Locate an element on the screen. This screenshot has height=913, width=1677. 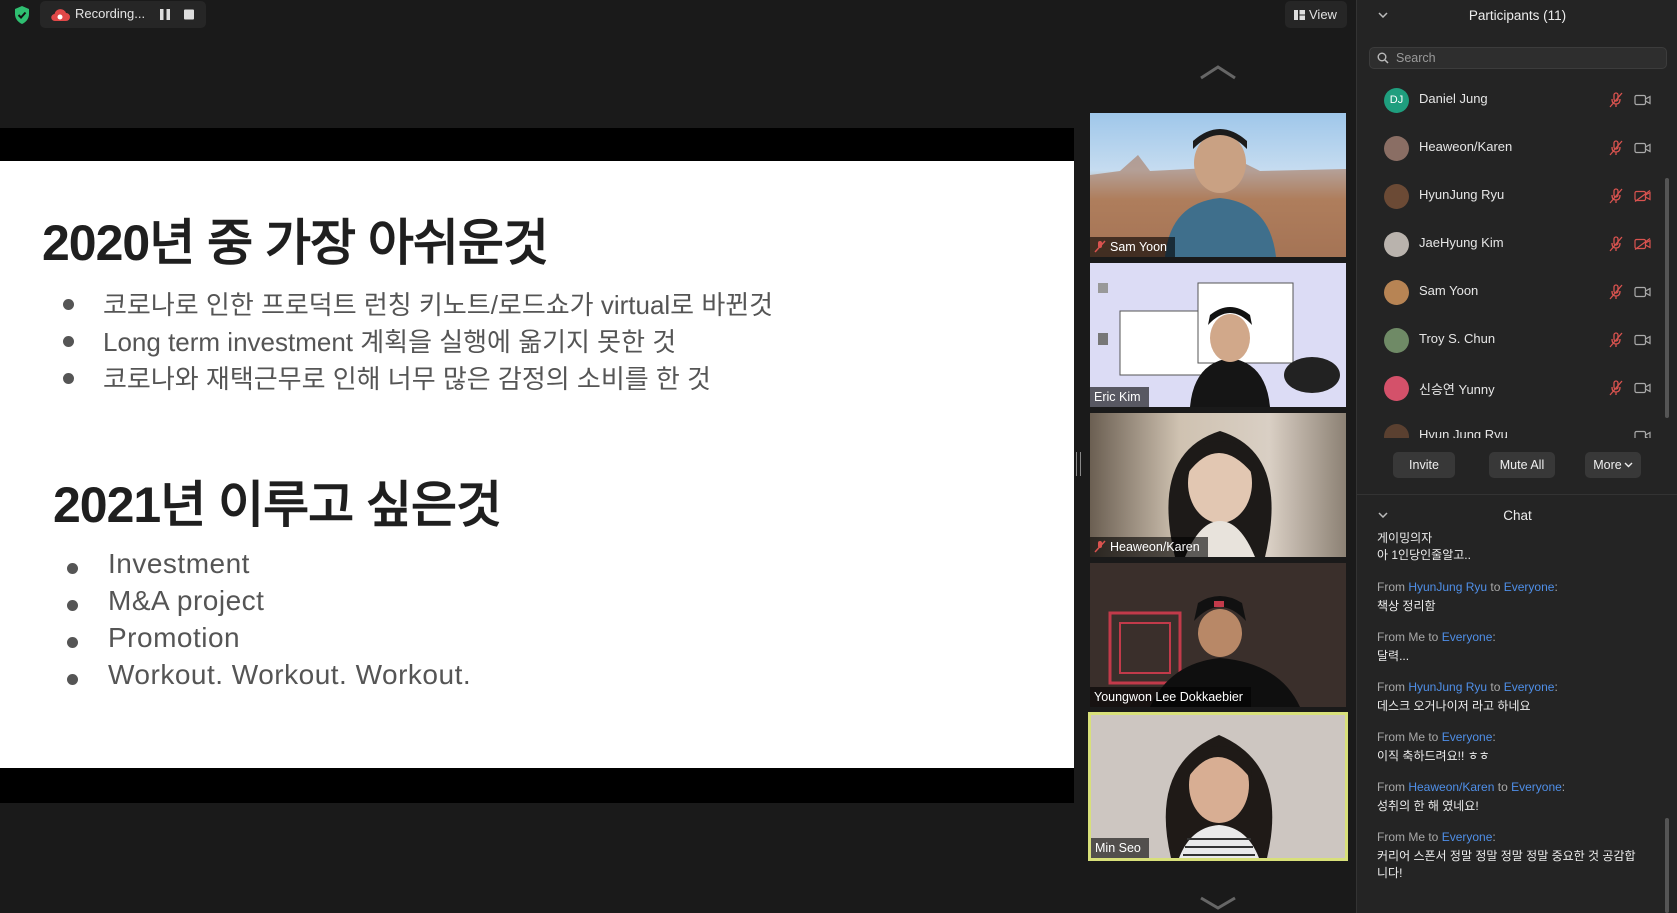
participant-row: Heaweon/Karen is located at coordinates (1512, 148).